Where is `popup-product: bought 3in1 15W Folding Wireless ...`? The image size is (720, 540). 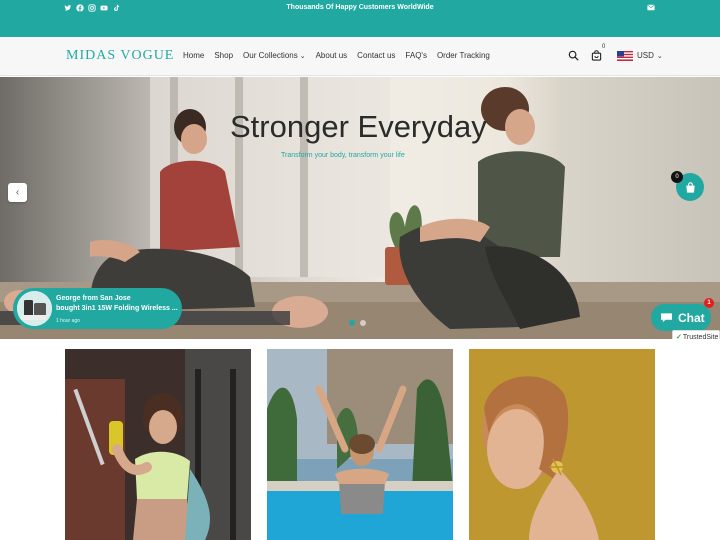 popup-product: bought 3in1 15W Folding Wireless ... is located at coordinates (117, 308).